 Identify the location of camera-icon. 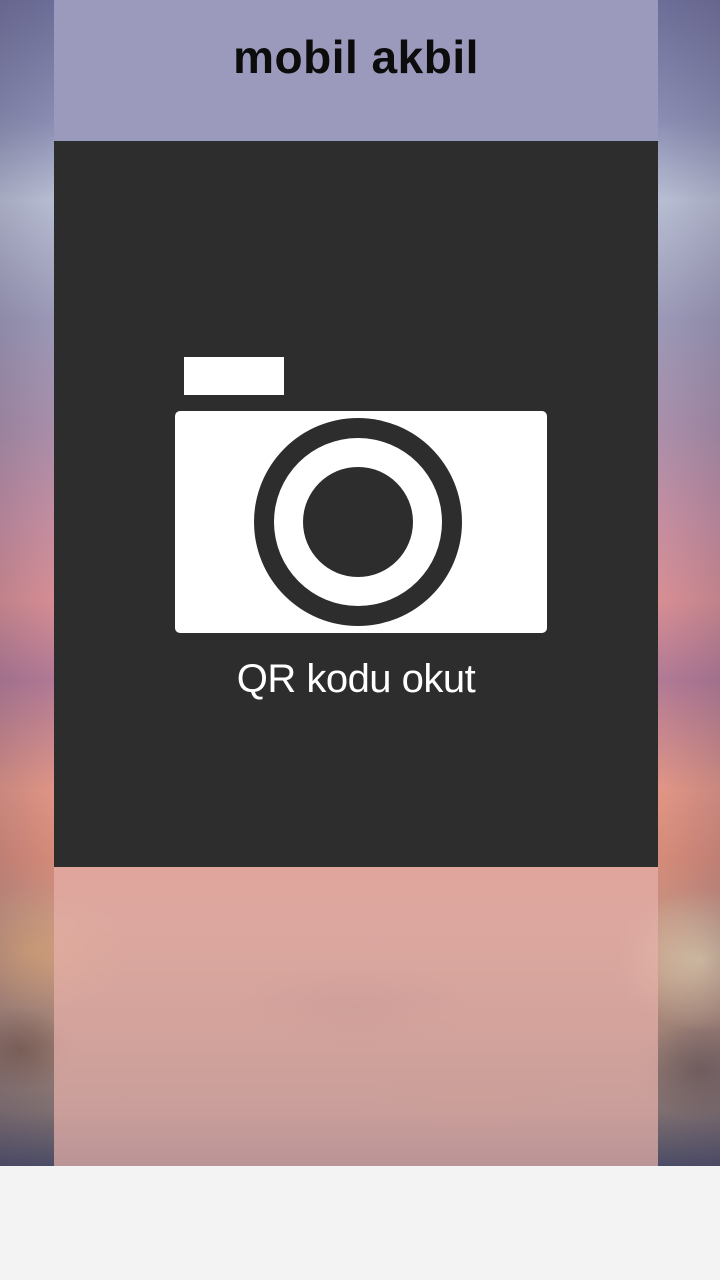
(361, 495).